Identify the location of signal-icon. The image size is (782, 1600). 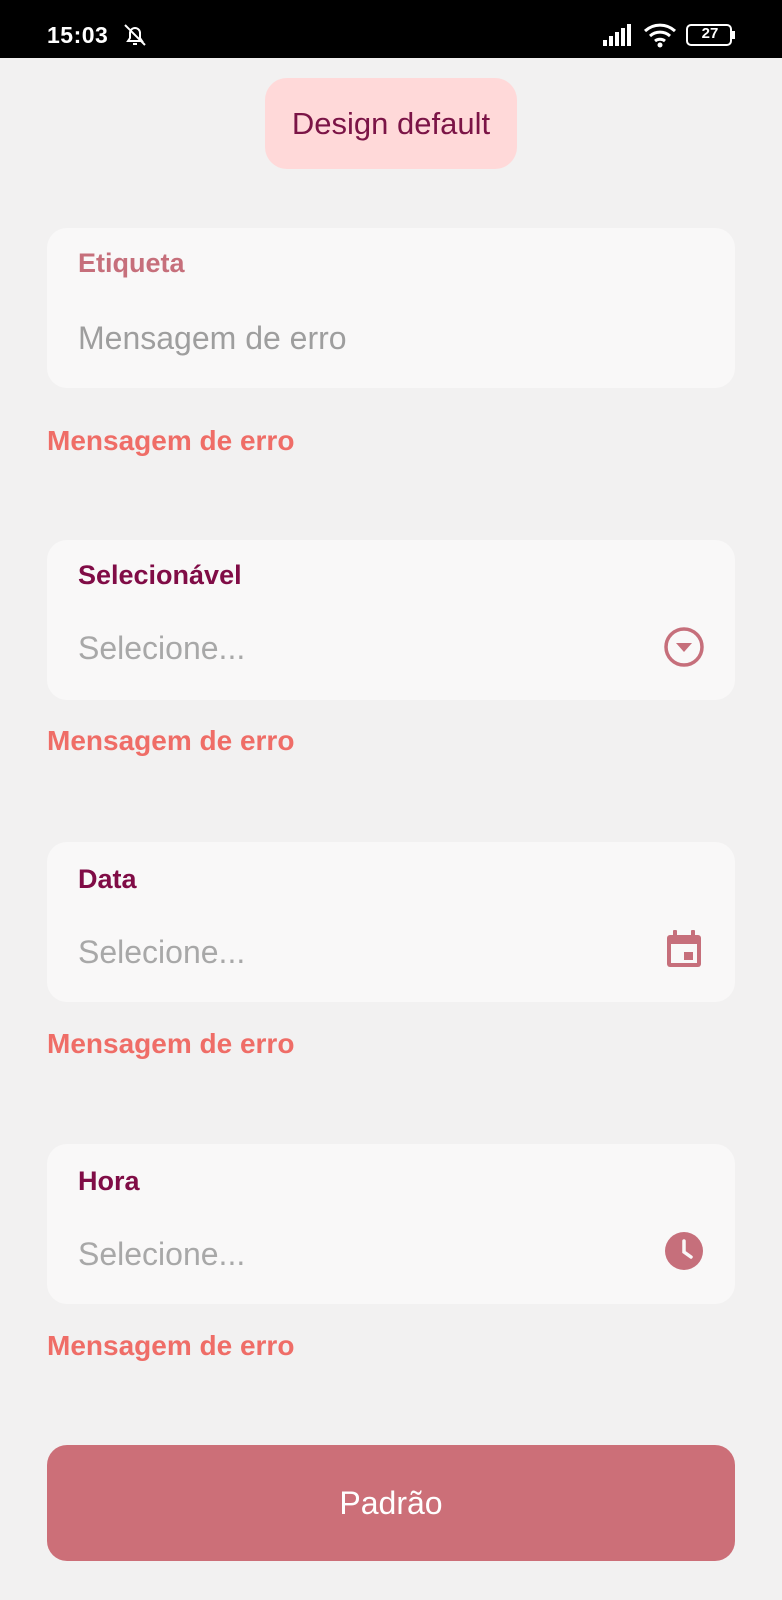
(617, 35).